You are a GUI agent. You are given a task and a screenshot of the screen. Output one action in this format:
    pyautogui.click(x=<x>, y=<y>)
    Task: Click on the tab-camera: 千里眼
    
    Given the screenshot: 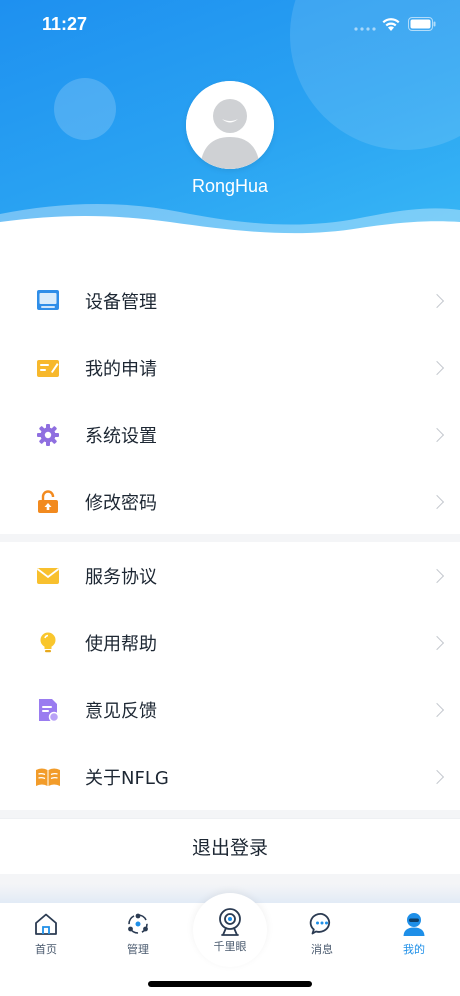 What is the action you would take?
    pyautogui.click(x=230, y=930)
    